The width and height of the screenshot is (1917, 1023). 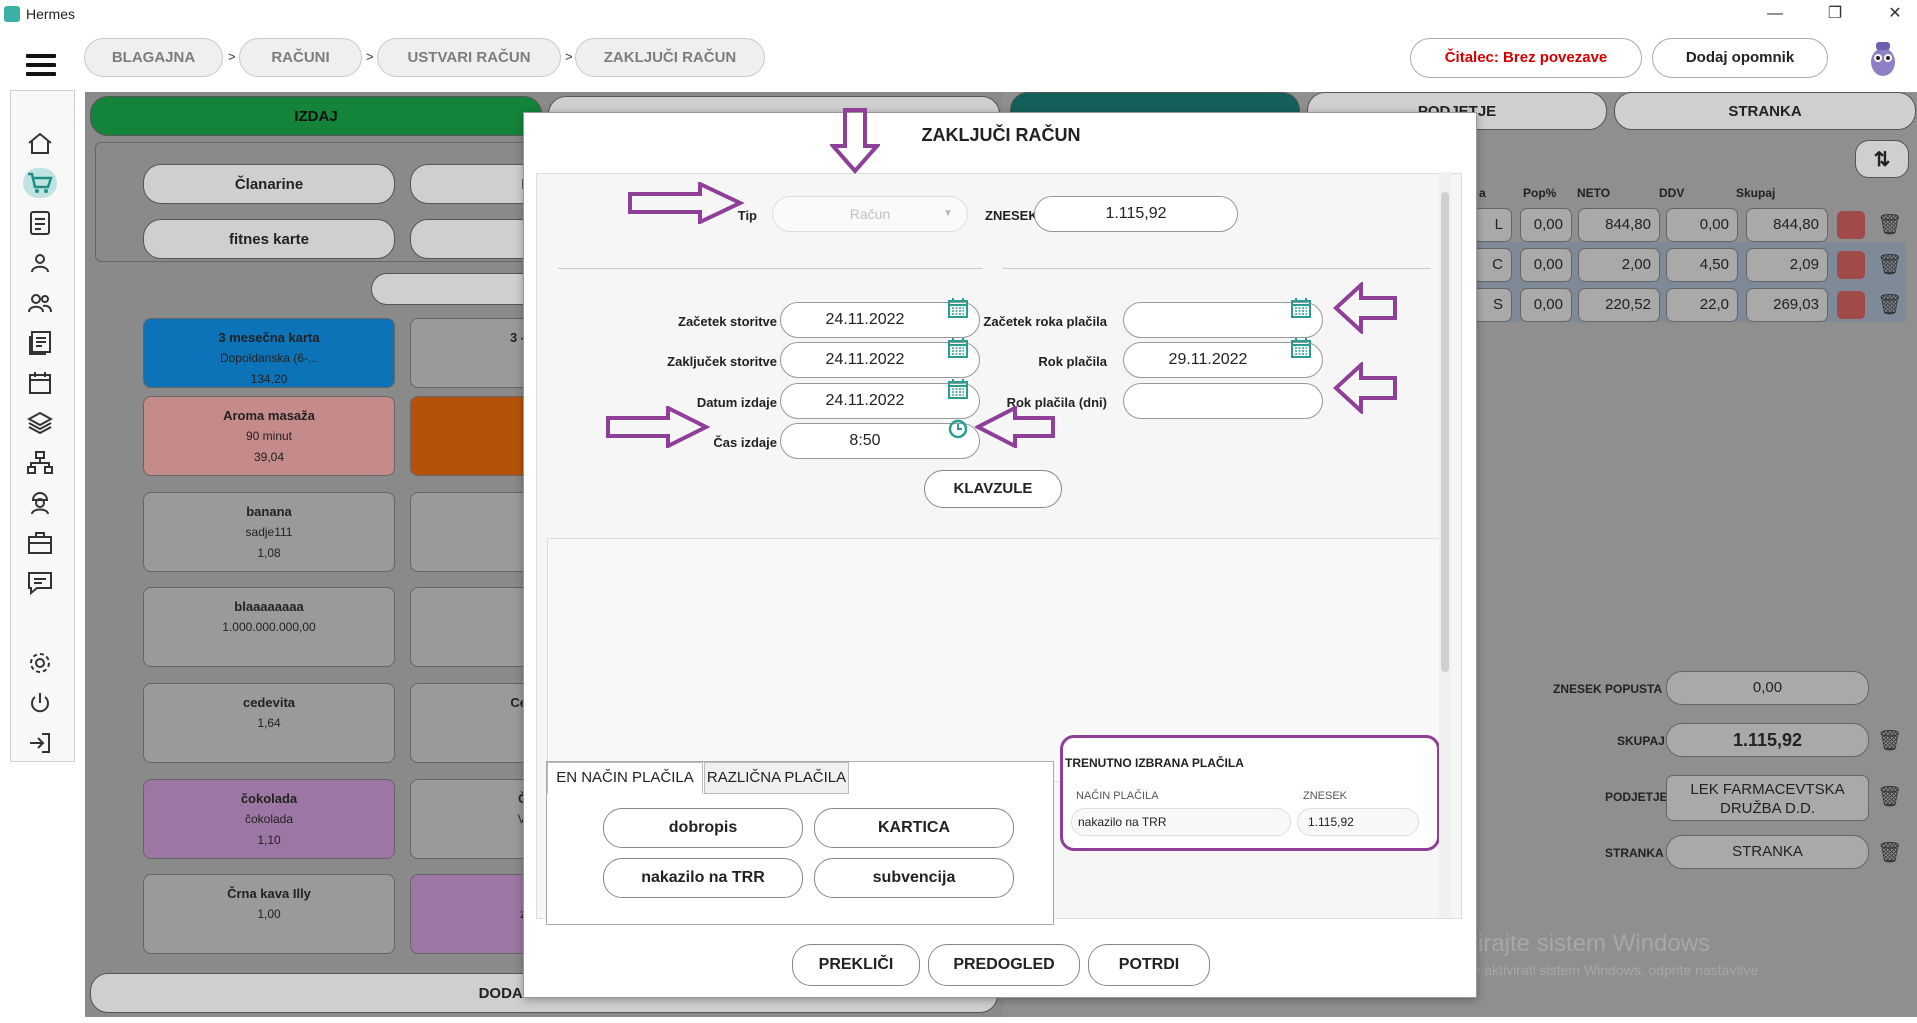 I want to click on clock-icon, so click(x=958, y=429).